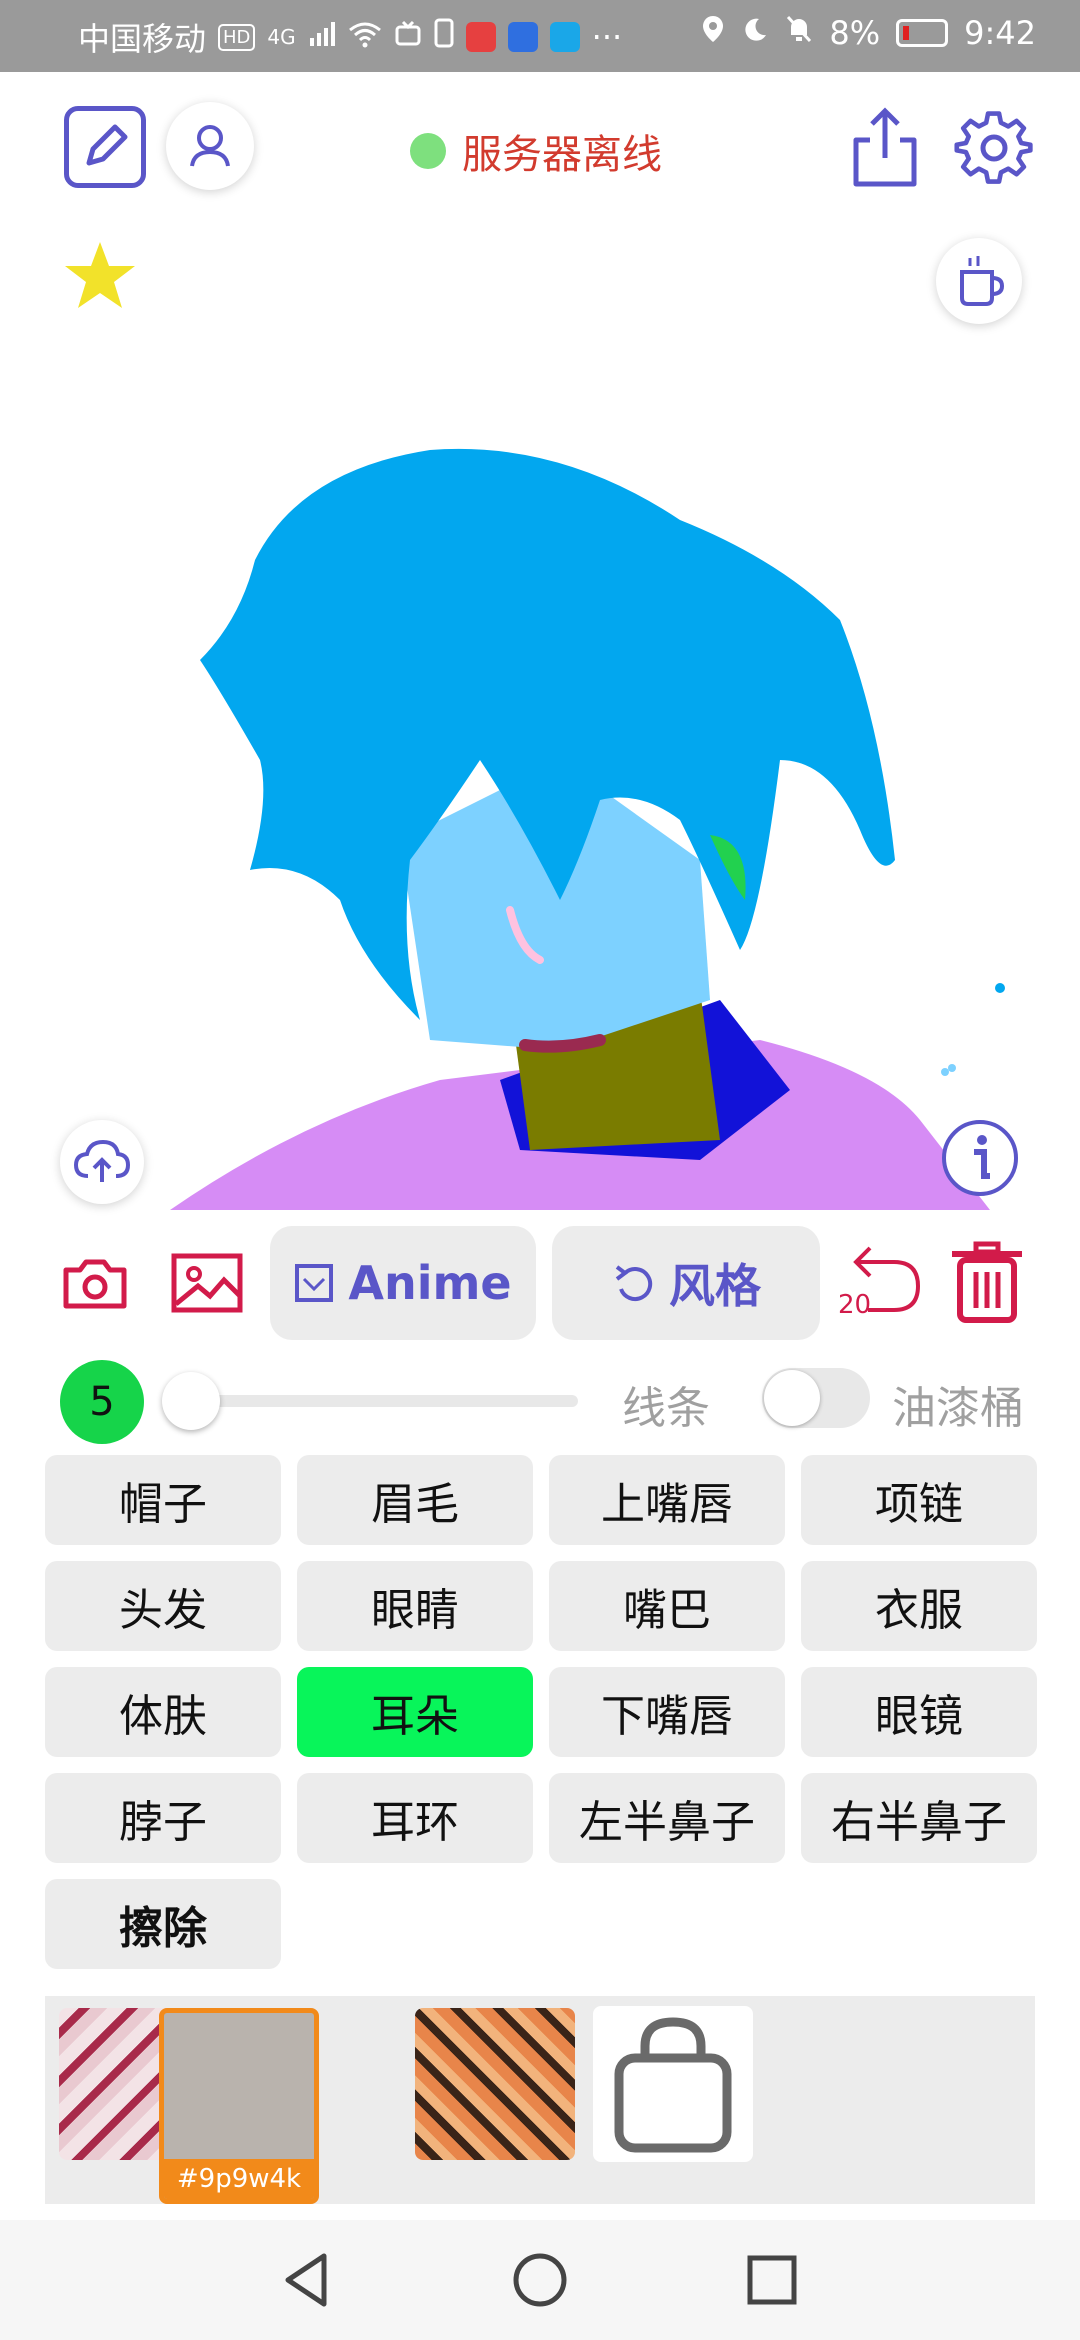 The width and height of the screenshot is (1080, 2340). What do you see at coordinates (715, 1286) in the screenshot?
I see `style-label: 风格` at bounding box center [715, 1286].